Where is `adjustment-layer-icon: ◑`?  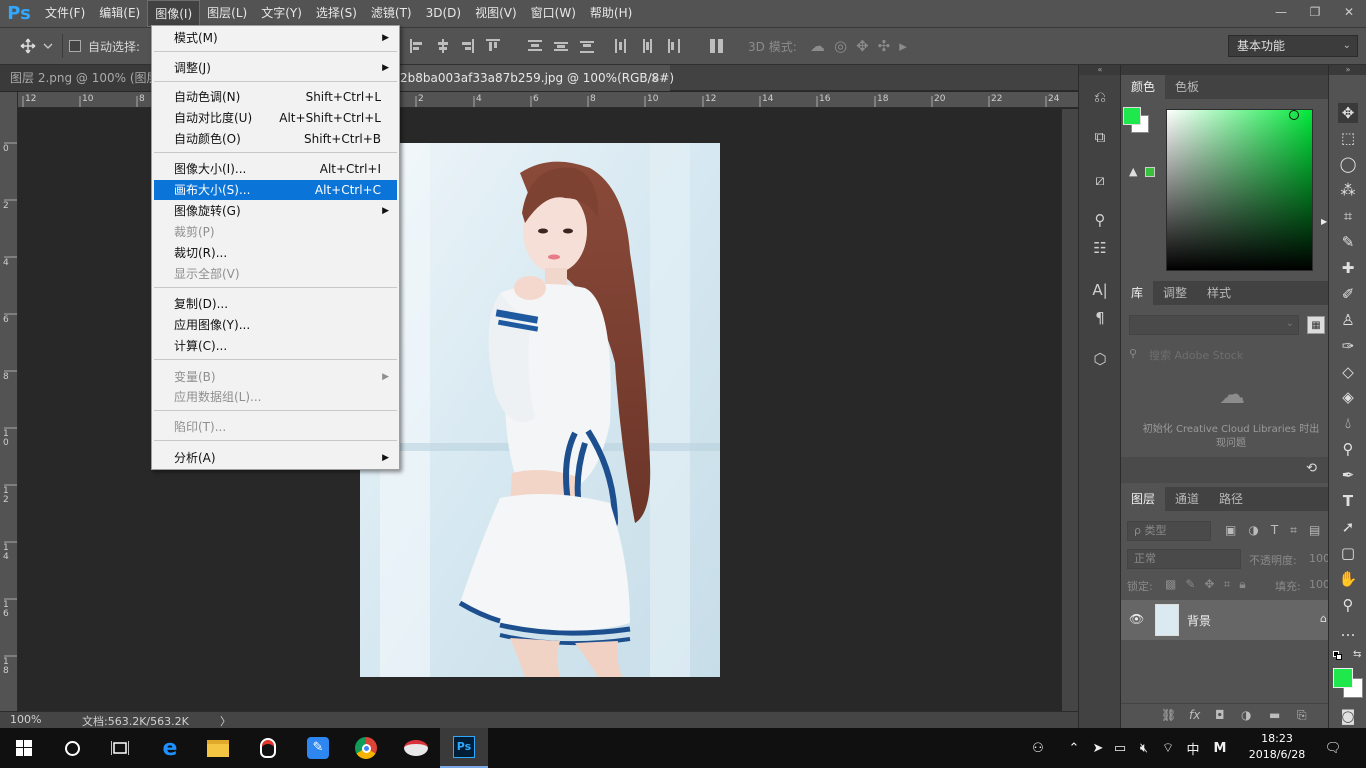
adjustment-layer-icon: ◑ is located at coordinates (1246, 715).